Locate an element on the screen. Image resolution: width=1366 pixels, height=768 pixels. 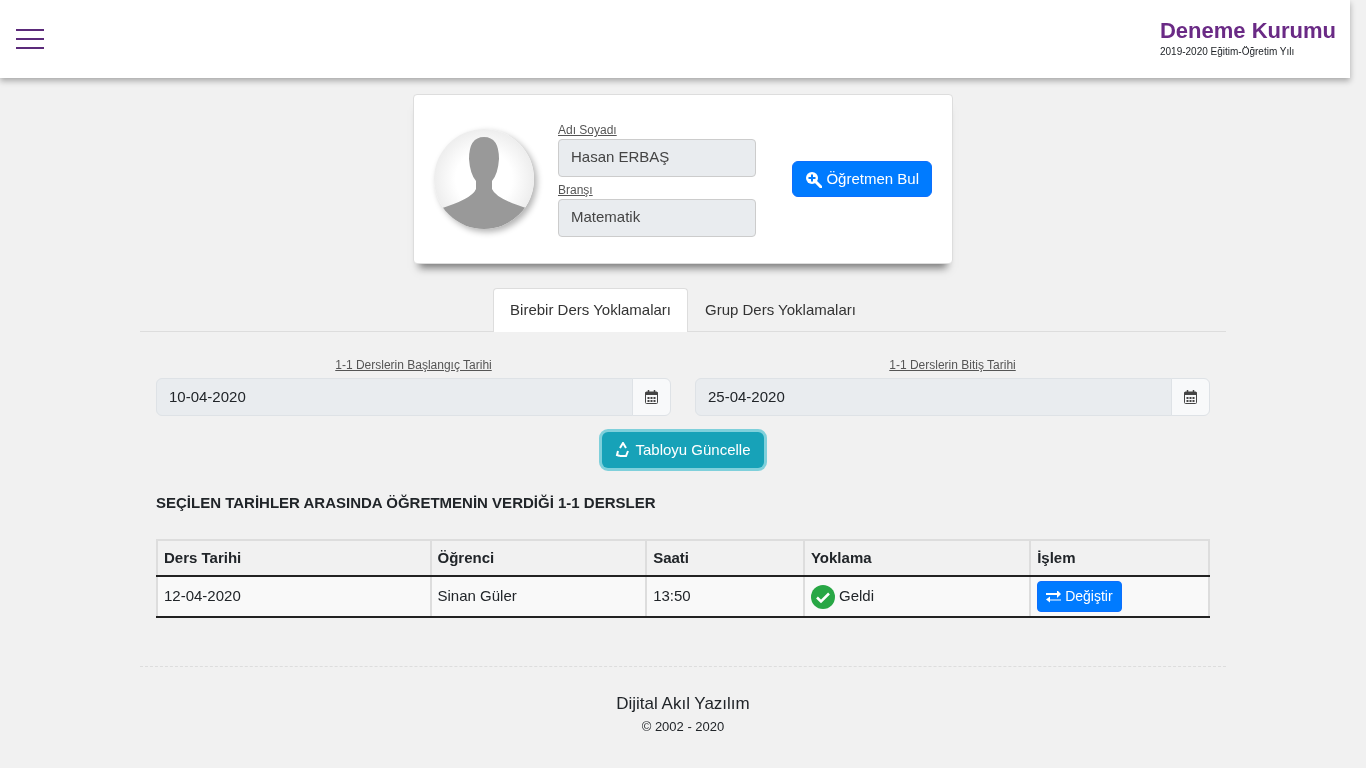
table-cell: Sinan Güler is located at coordinates (538, 596).